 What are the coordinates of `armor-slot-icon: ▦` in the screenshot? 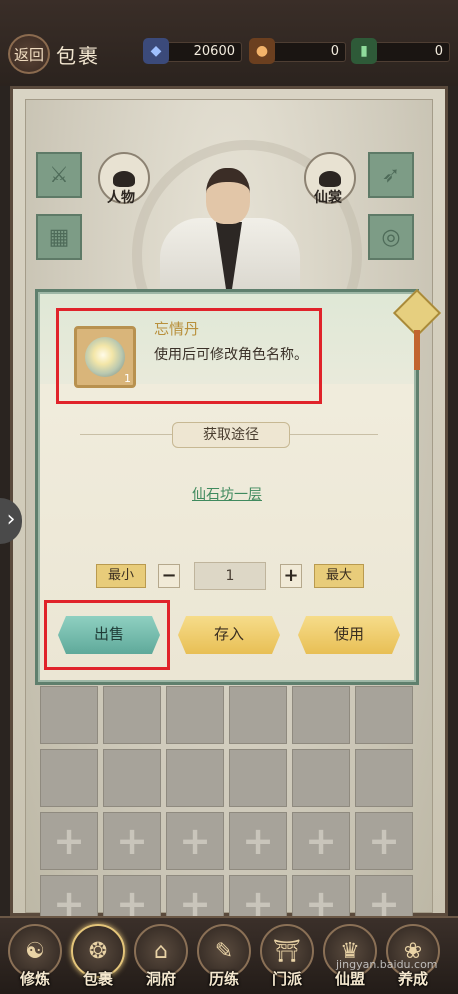 It's located at (59, 237).